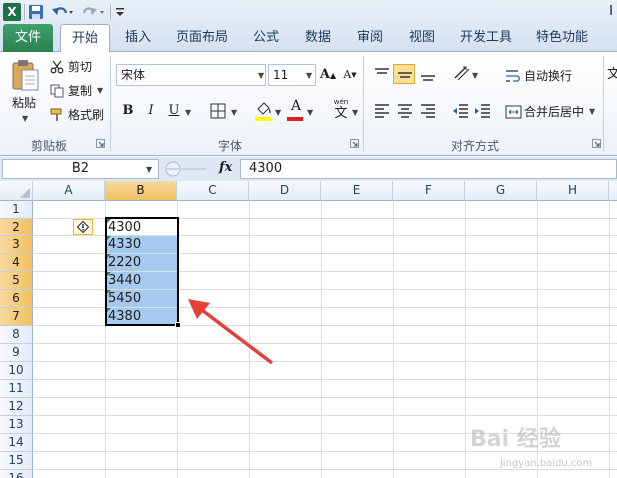  I want to click on redo-icon, so click(94, 12).